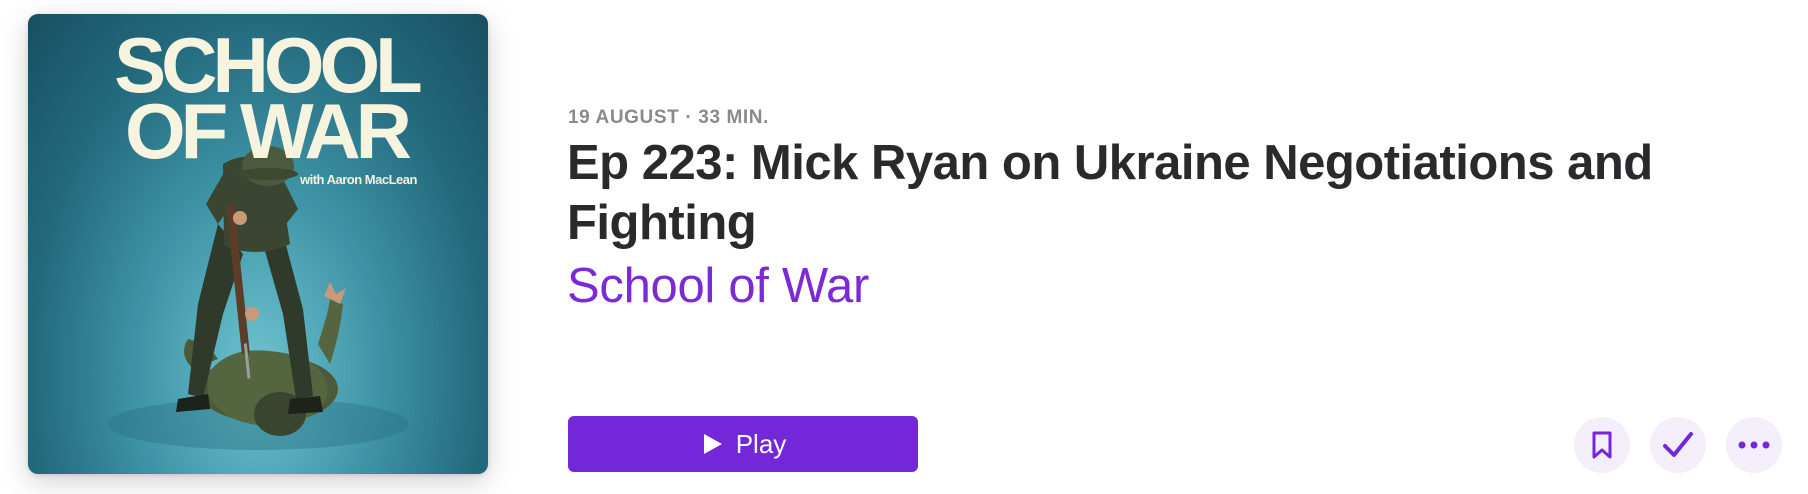  I want to click on more-options-button, so click(1754, 445).